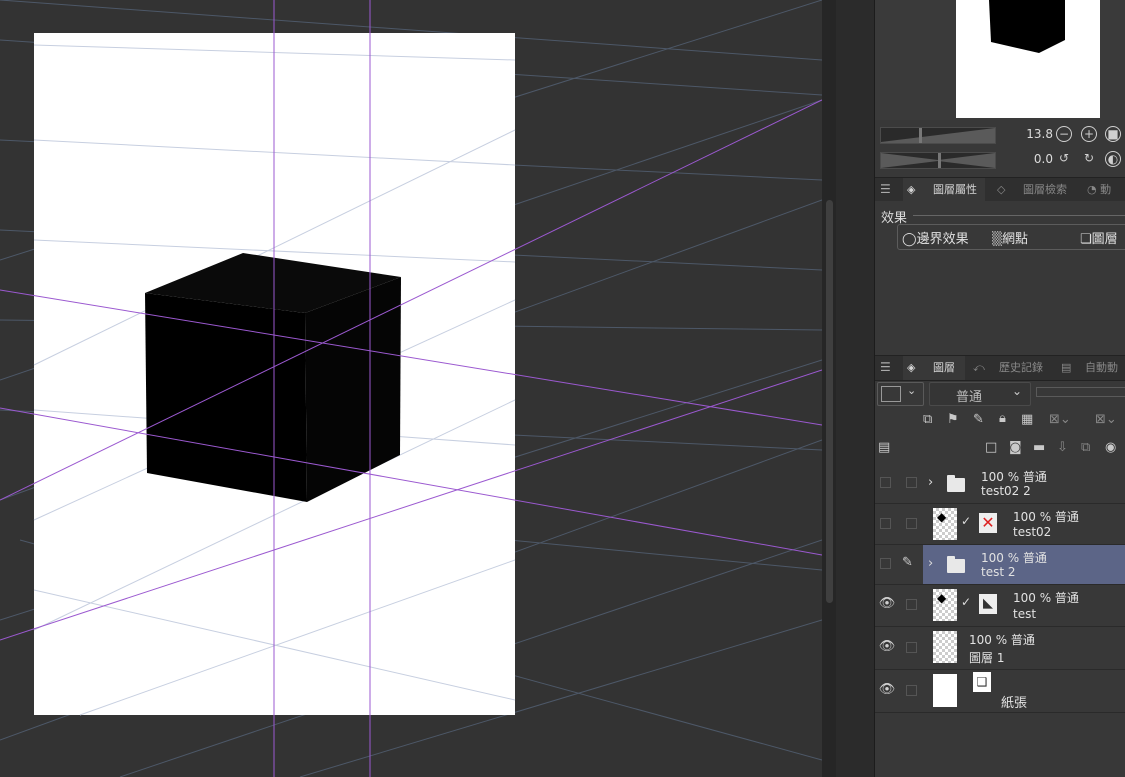 The image size is (1125, 777). Describe the element at coordinates (1113, 134) in the screenshot. I see `fit-view-icon: ■` at that location.